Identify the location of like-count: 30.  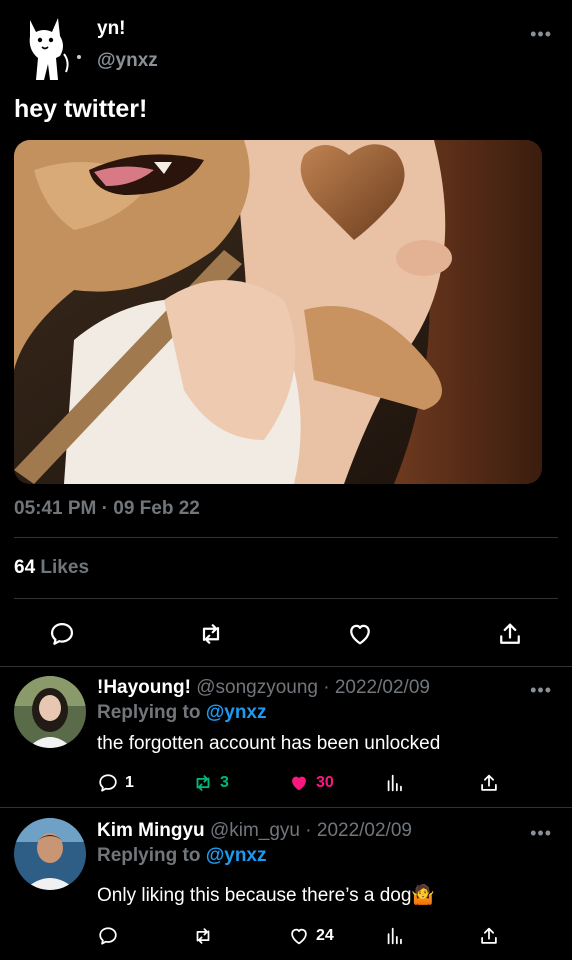
(325, 782).